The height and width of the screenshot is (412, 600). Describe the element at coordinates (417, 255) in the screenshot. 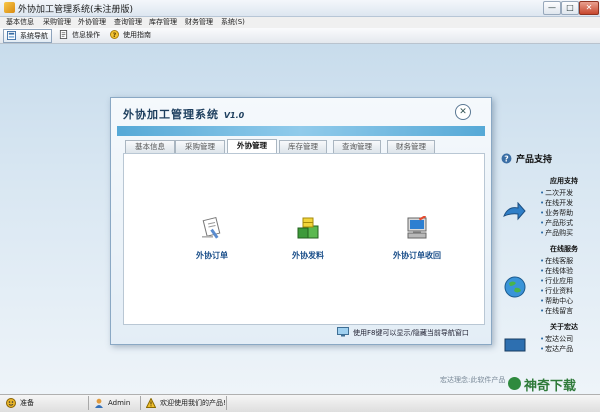

I see `function-label: 外协订单收回` at that location.